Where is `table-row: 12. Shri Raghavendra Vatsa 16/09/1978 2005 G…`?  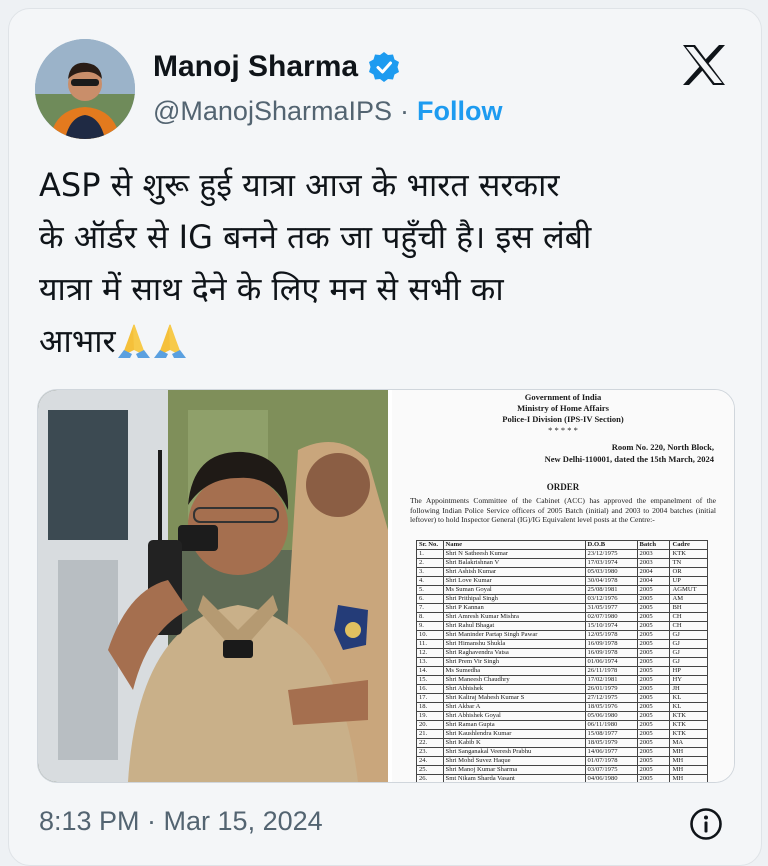
table-row: 12. Shri Raghavendra Vatsa 16/09/1978 2005 G… is located at coordinates (562, 653).